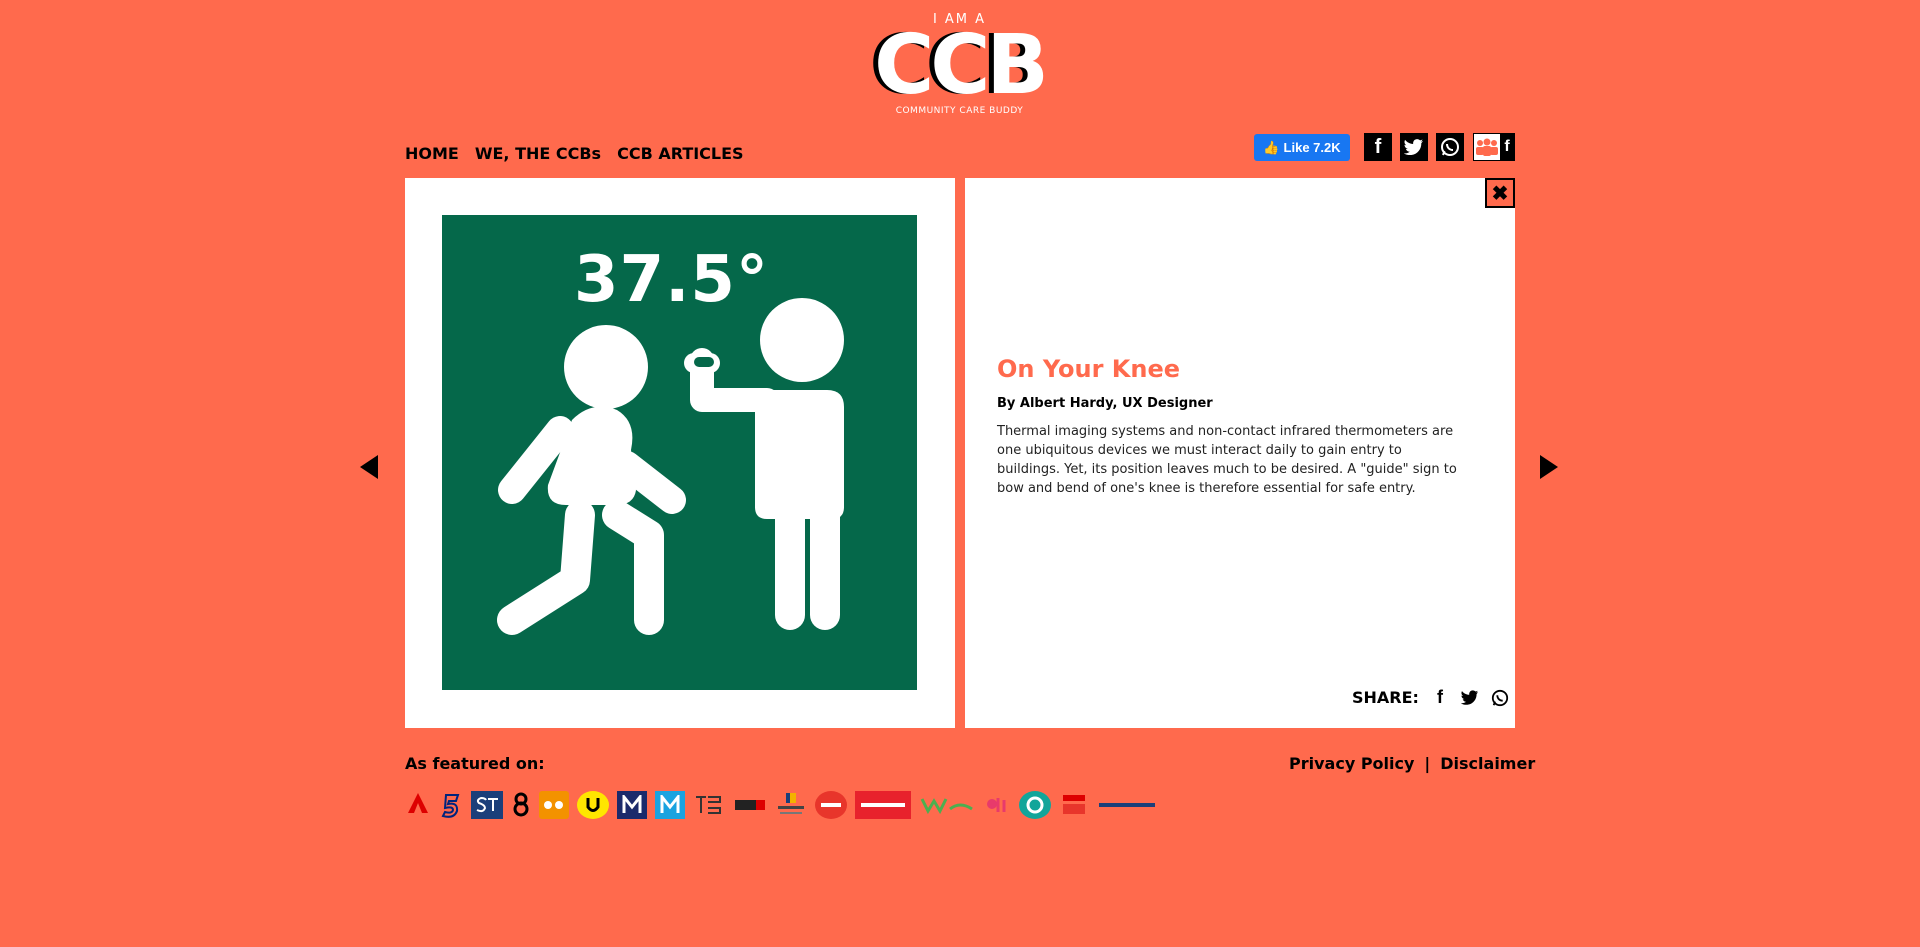  I want to click on previous-arrow-icon, so click(369, 467).